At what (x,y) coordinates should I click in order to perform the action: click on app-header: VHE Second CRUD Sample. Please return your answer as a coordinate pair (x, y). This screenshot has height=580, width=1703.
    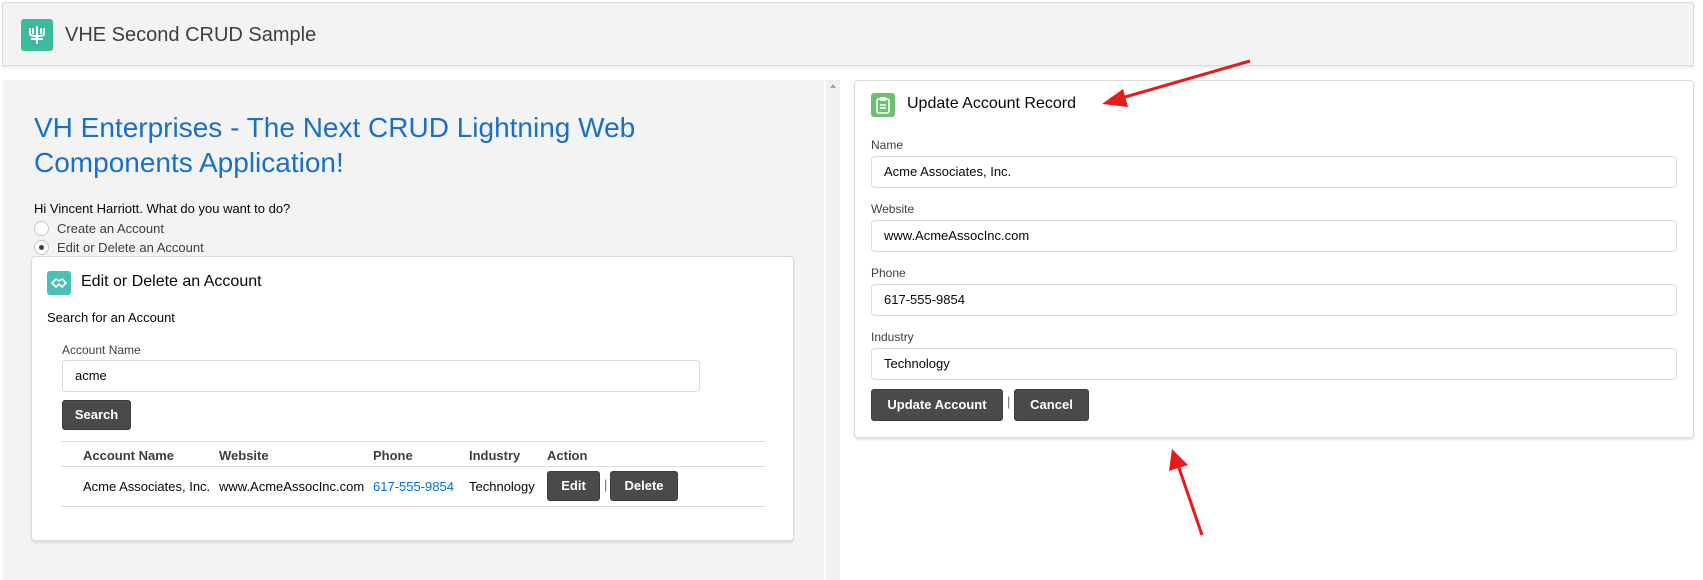
    Looking at the image, I should click on (848, 34).